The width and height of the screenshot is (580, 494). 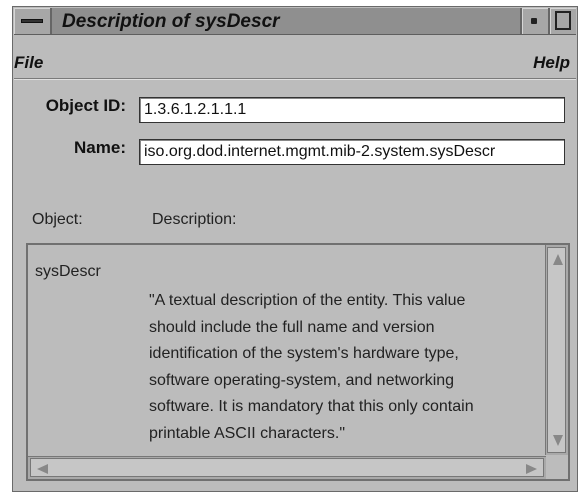 I want to click on help-menu: Help, so click(x=551, y=63).